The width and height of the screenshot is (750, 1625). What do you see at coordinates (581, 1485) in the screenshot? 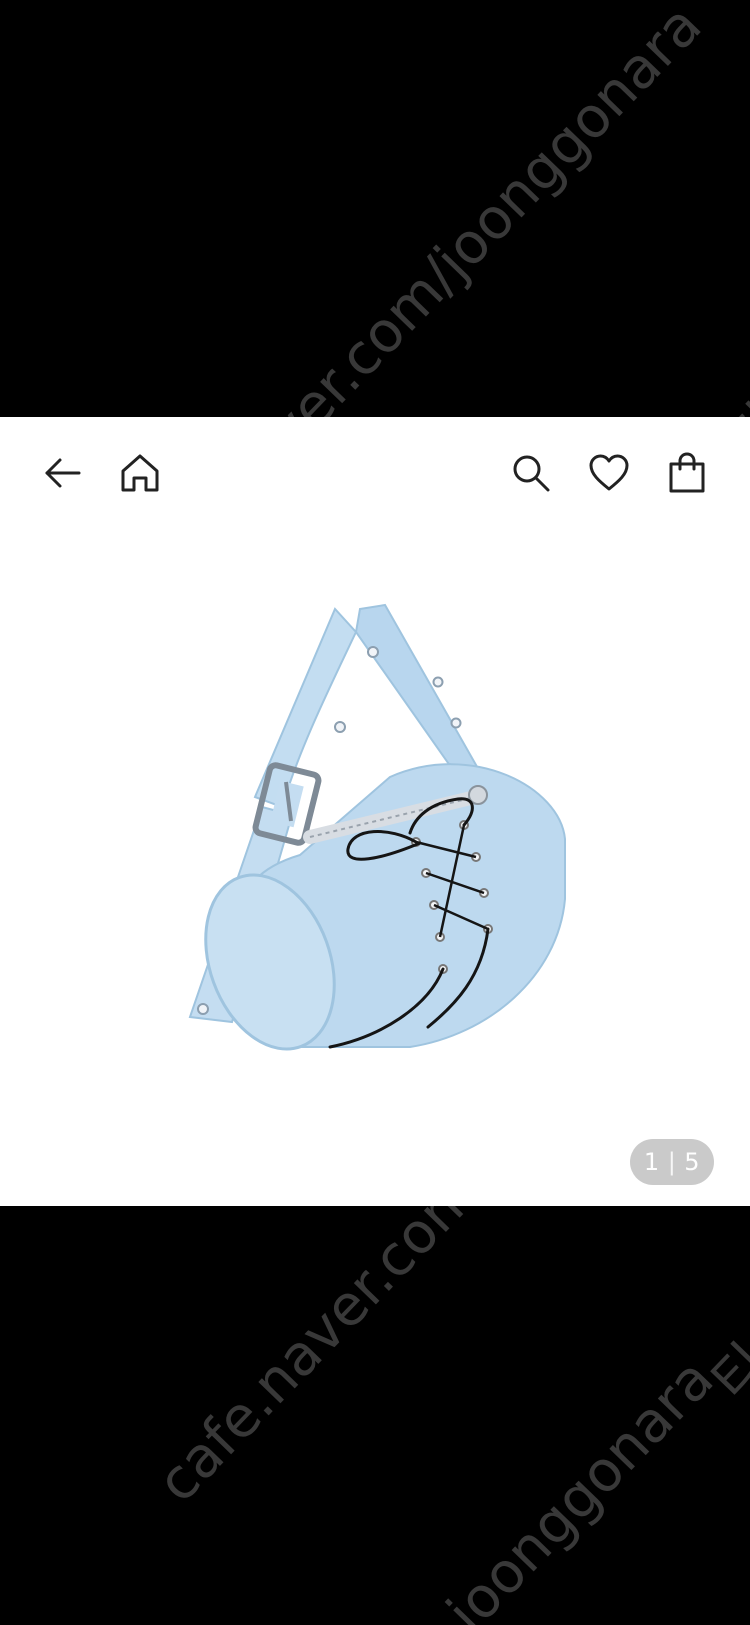
I see `watermark-text: joonggonara` at bounding box center [581, 1485].